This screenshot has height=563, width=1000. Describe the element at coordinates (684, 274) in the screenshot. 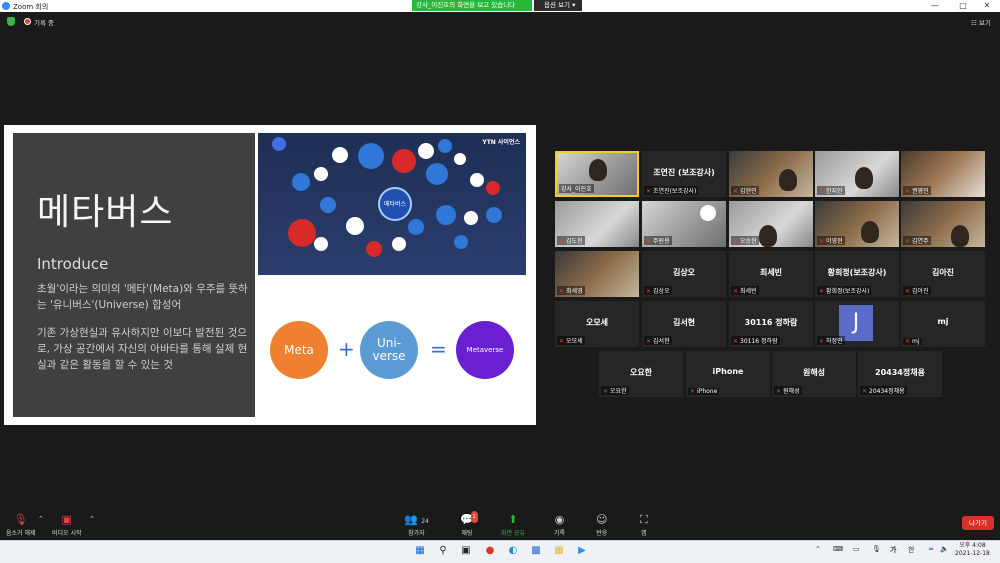

I see `participant-tile: 김상오 ✕ 김상오` at that location.